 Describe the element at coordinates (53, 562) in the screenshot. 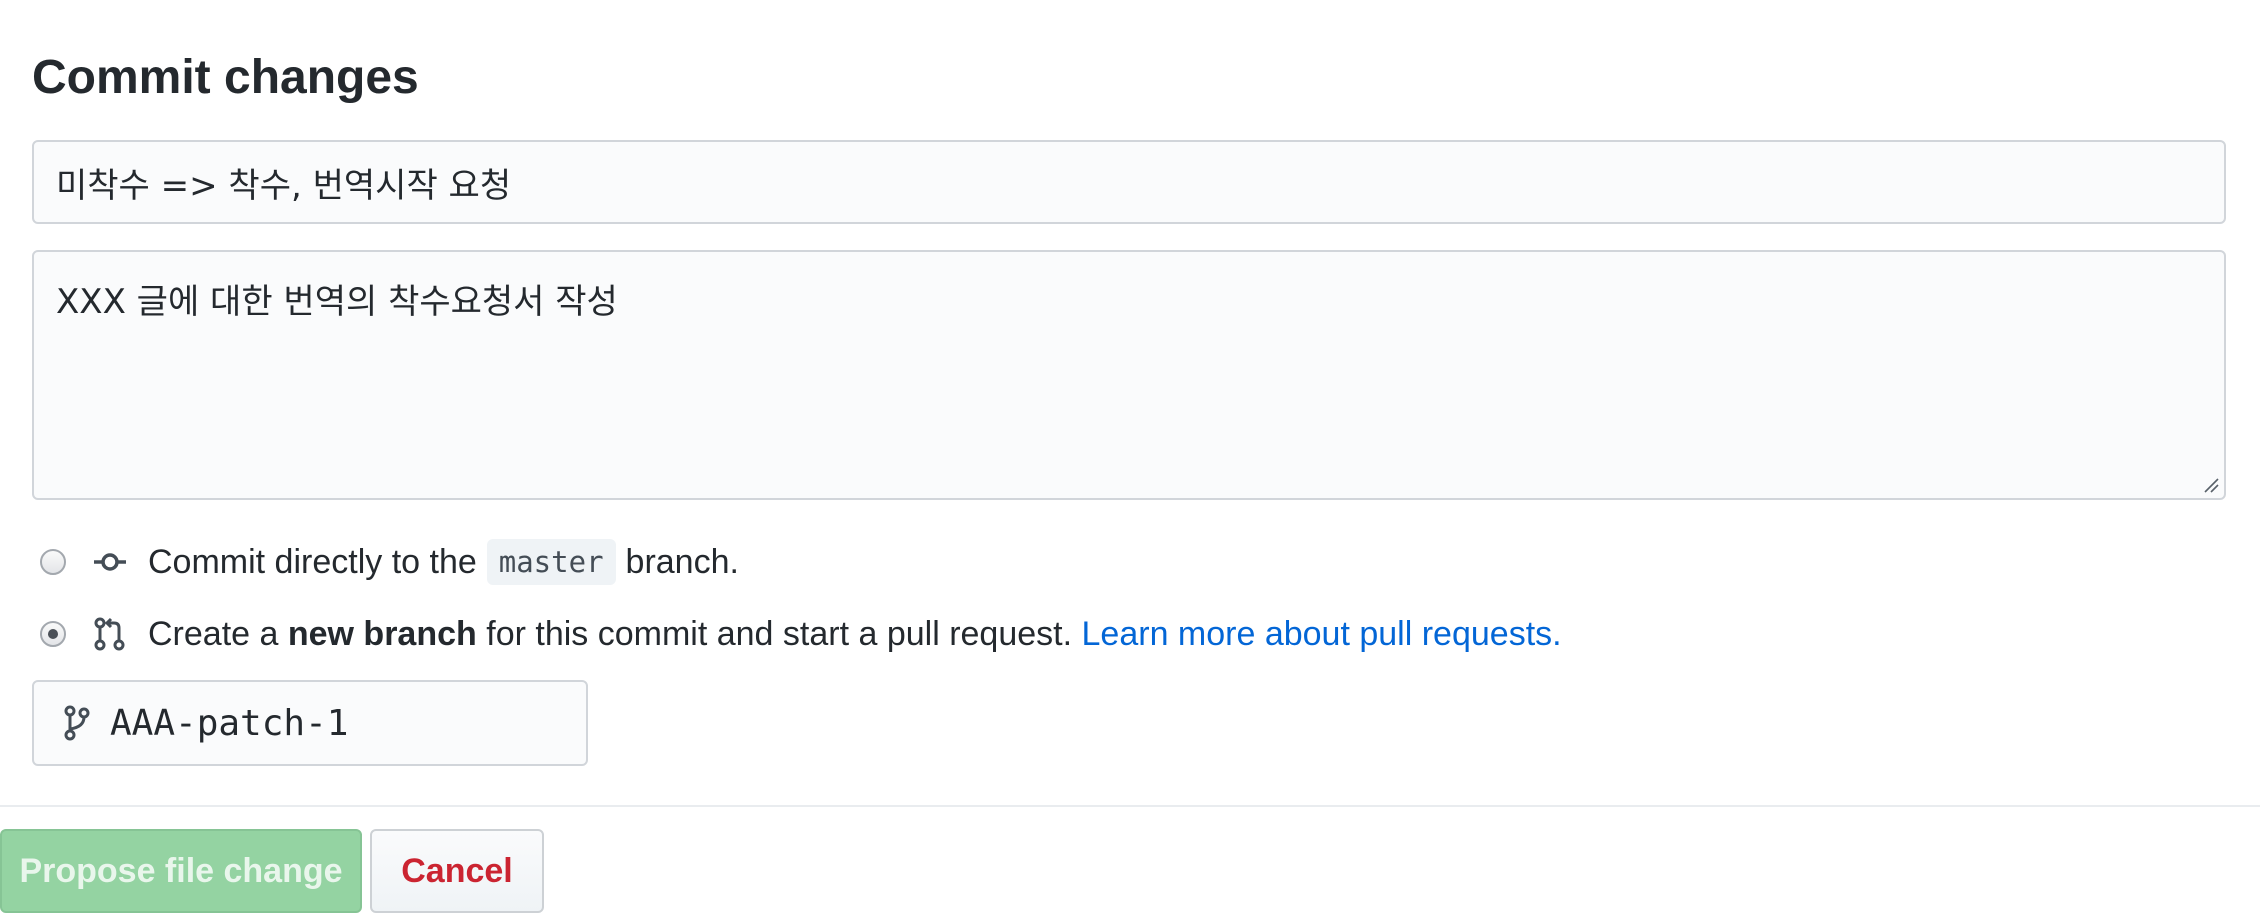

I see `commit-direct-radio` at that location.